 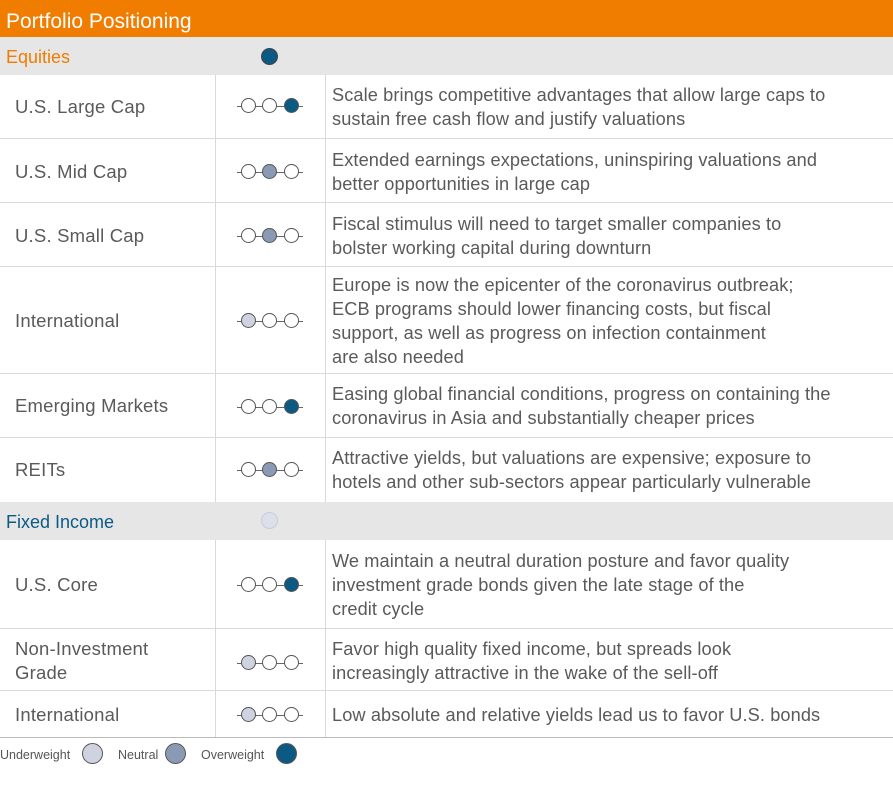 I want to click on section-header-equities: Equities, so click(x=446, y=56).